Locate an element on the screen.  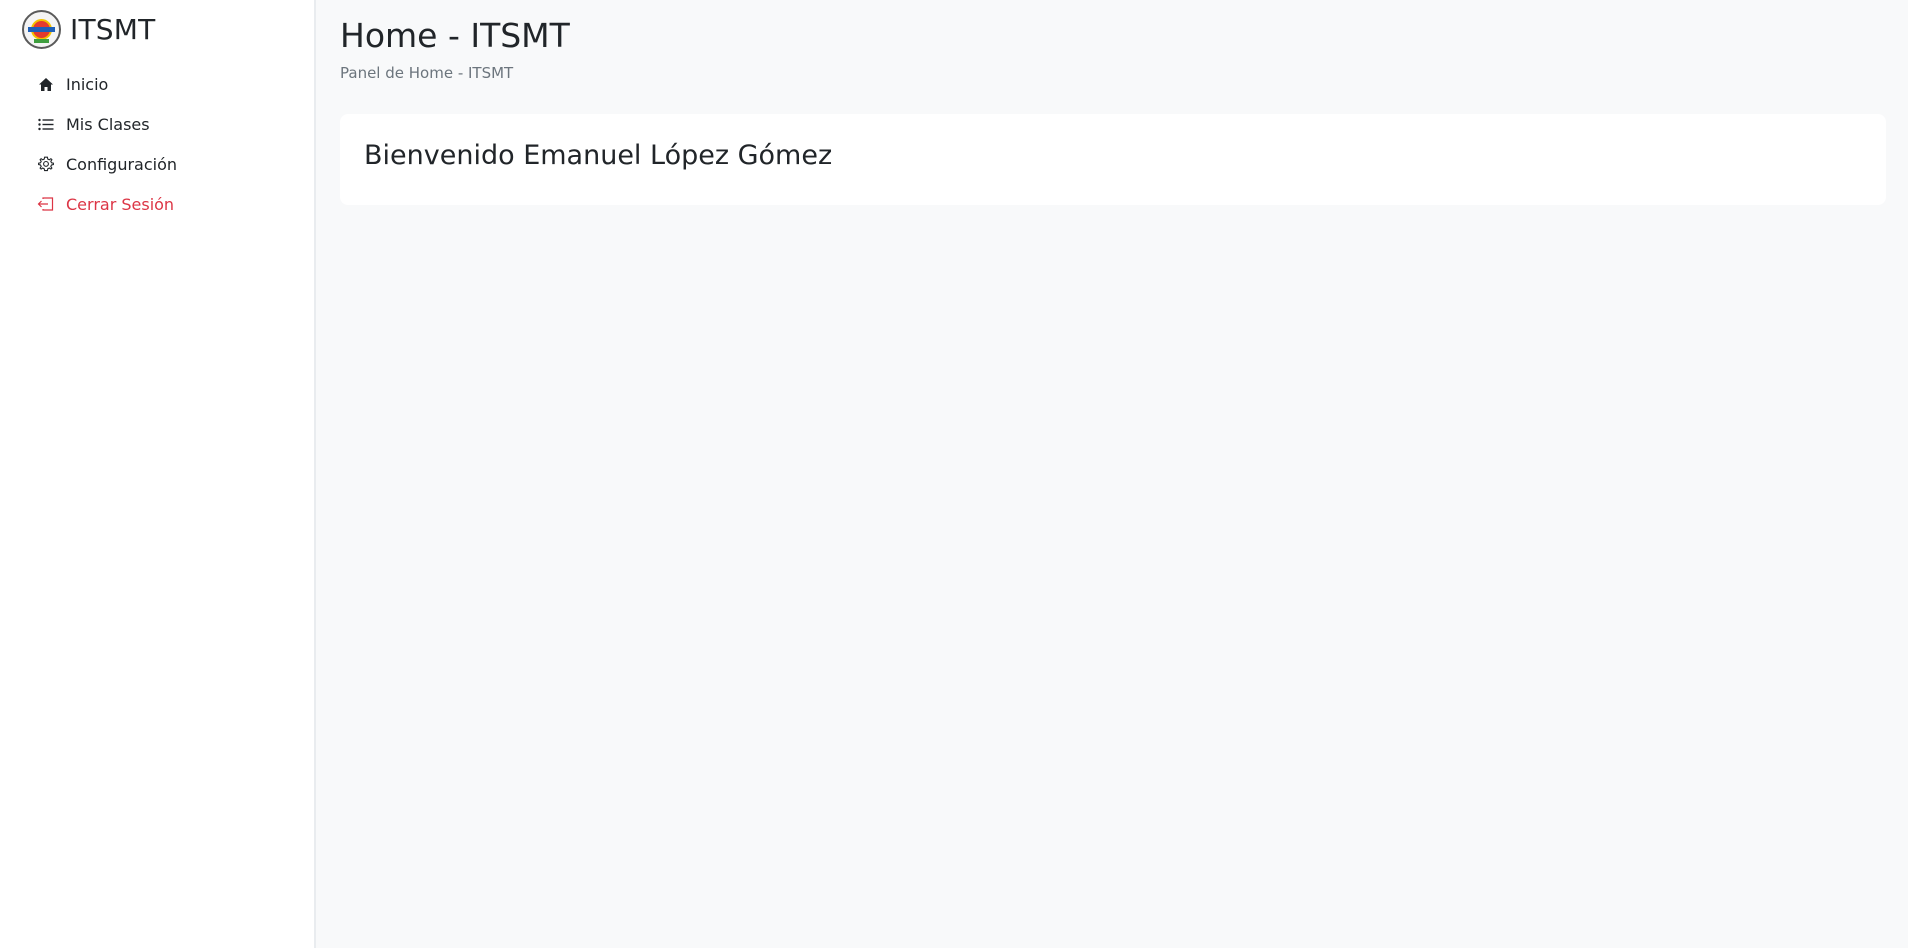
sidebar-item-label: Cerrar Sesión is located at coordinates (120, 204).